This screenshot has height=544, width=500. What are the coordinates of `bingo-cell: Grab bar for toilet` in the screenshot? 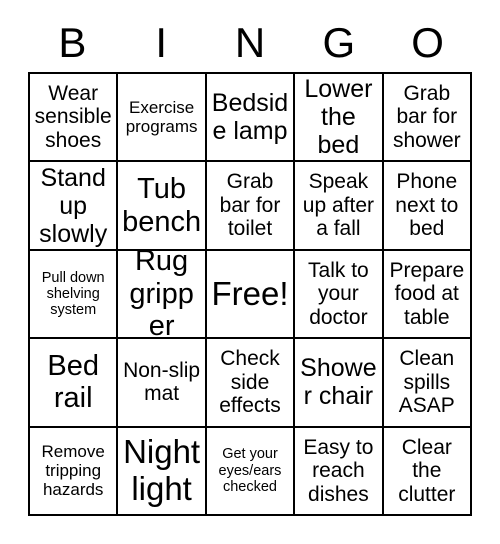 It's located at (251, 206).